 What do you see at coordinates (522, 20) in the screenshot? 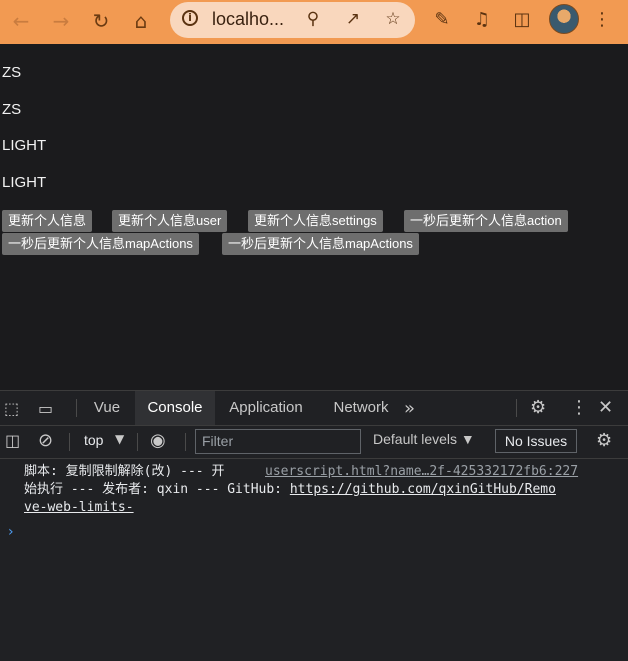
I see `sidepanel-icon: ◫` at bounding box center [522, 20].